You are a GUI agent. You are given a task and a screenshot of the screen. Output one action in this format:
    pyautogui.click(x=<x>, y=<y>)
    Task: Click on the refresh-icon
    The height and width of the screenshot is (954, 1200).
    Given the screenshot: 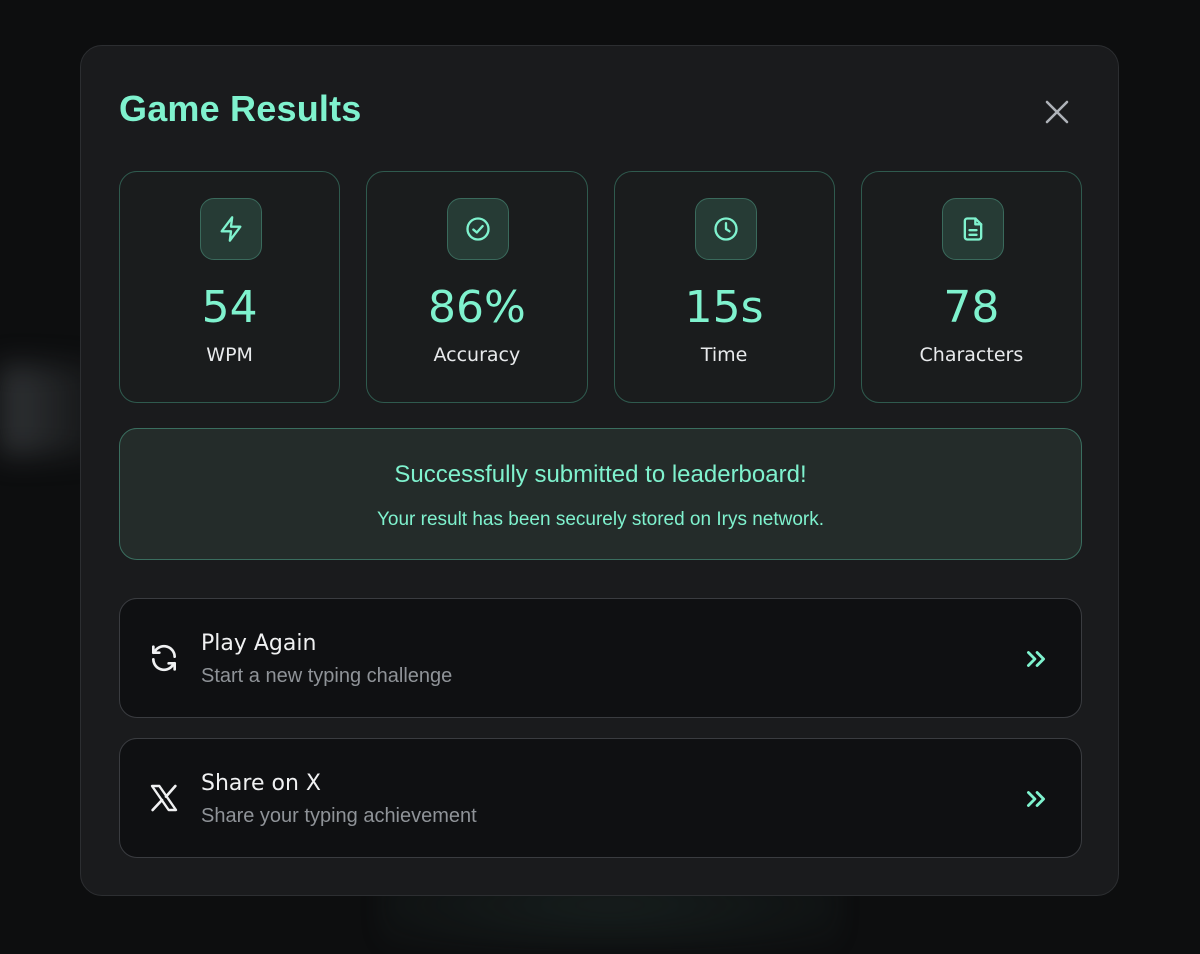 What is the action you would take?
    pyautogui.click(x=164, y=658)
    